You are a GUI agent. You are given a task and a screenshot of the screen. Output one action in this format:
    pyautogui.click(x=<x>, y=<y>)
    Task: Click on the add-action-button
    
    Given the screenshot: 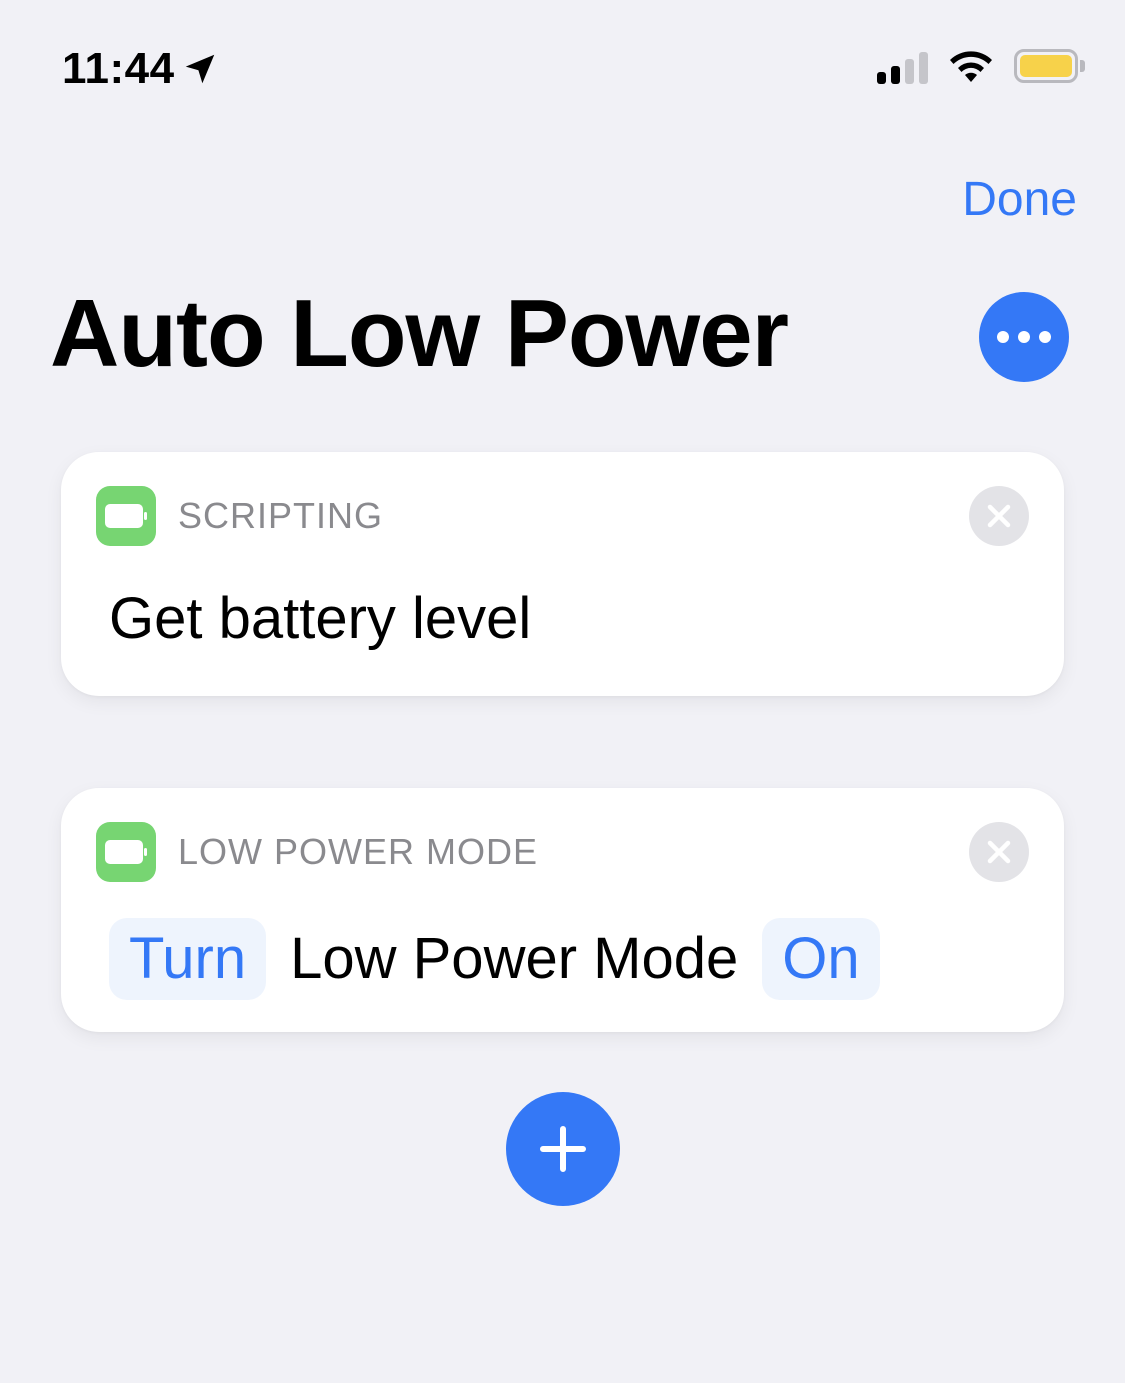 What is the action you would take?
    pyautogui.click(x=563, y=1149)
    